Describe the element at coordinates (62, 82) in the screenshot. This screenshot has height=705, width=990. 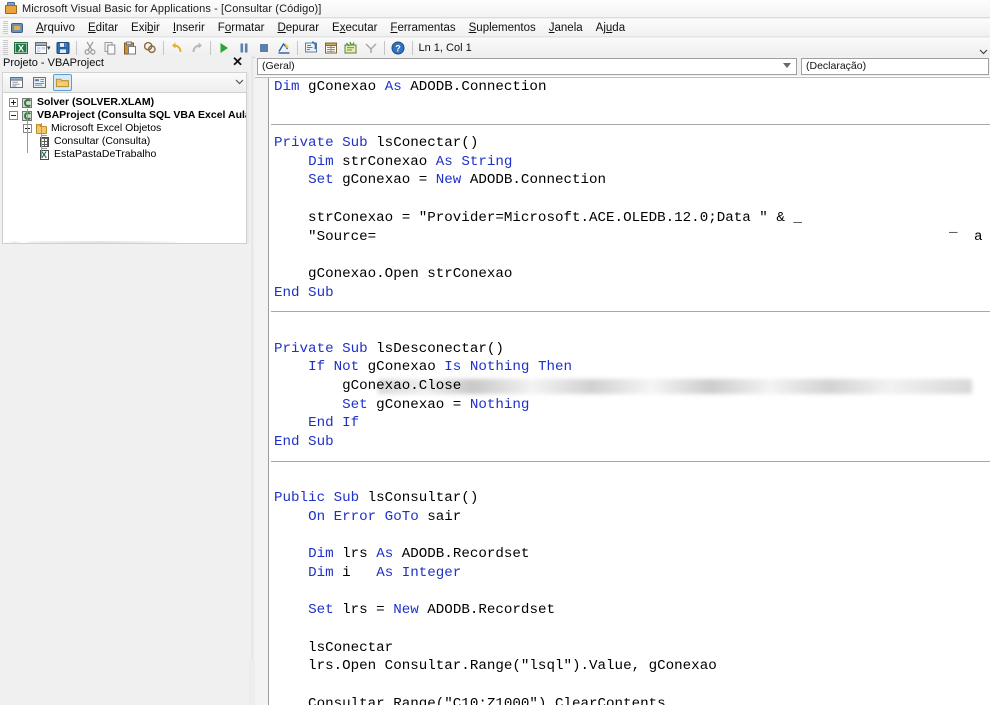
I see `toggle-folders-icon` at that location.